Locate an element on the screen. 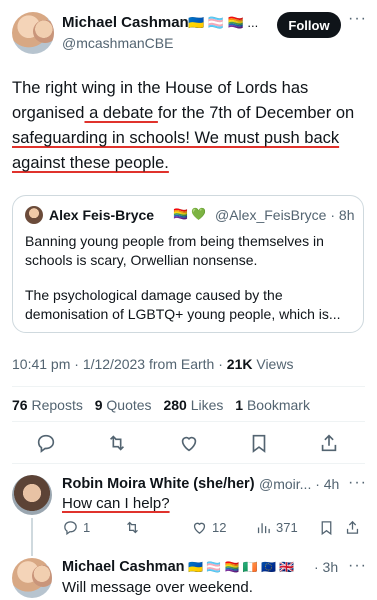 The image size is (377, 600). views-icon is located at coordinates (263, 528).